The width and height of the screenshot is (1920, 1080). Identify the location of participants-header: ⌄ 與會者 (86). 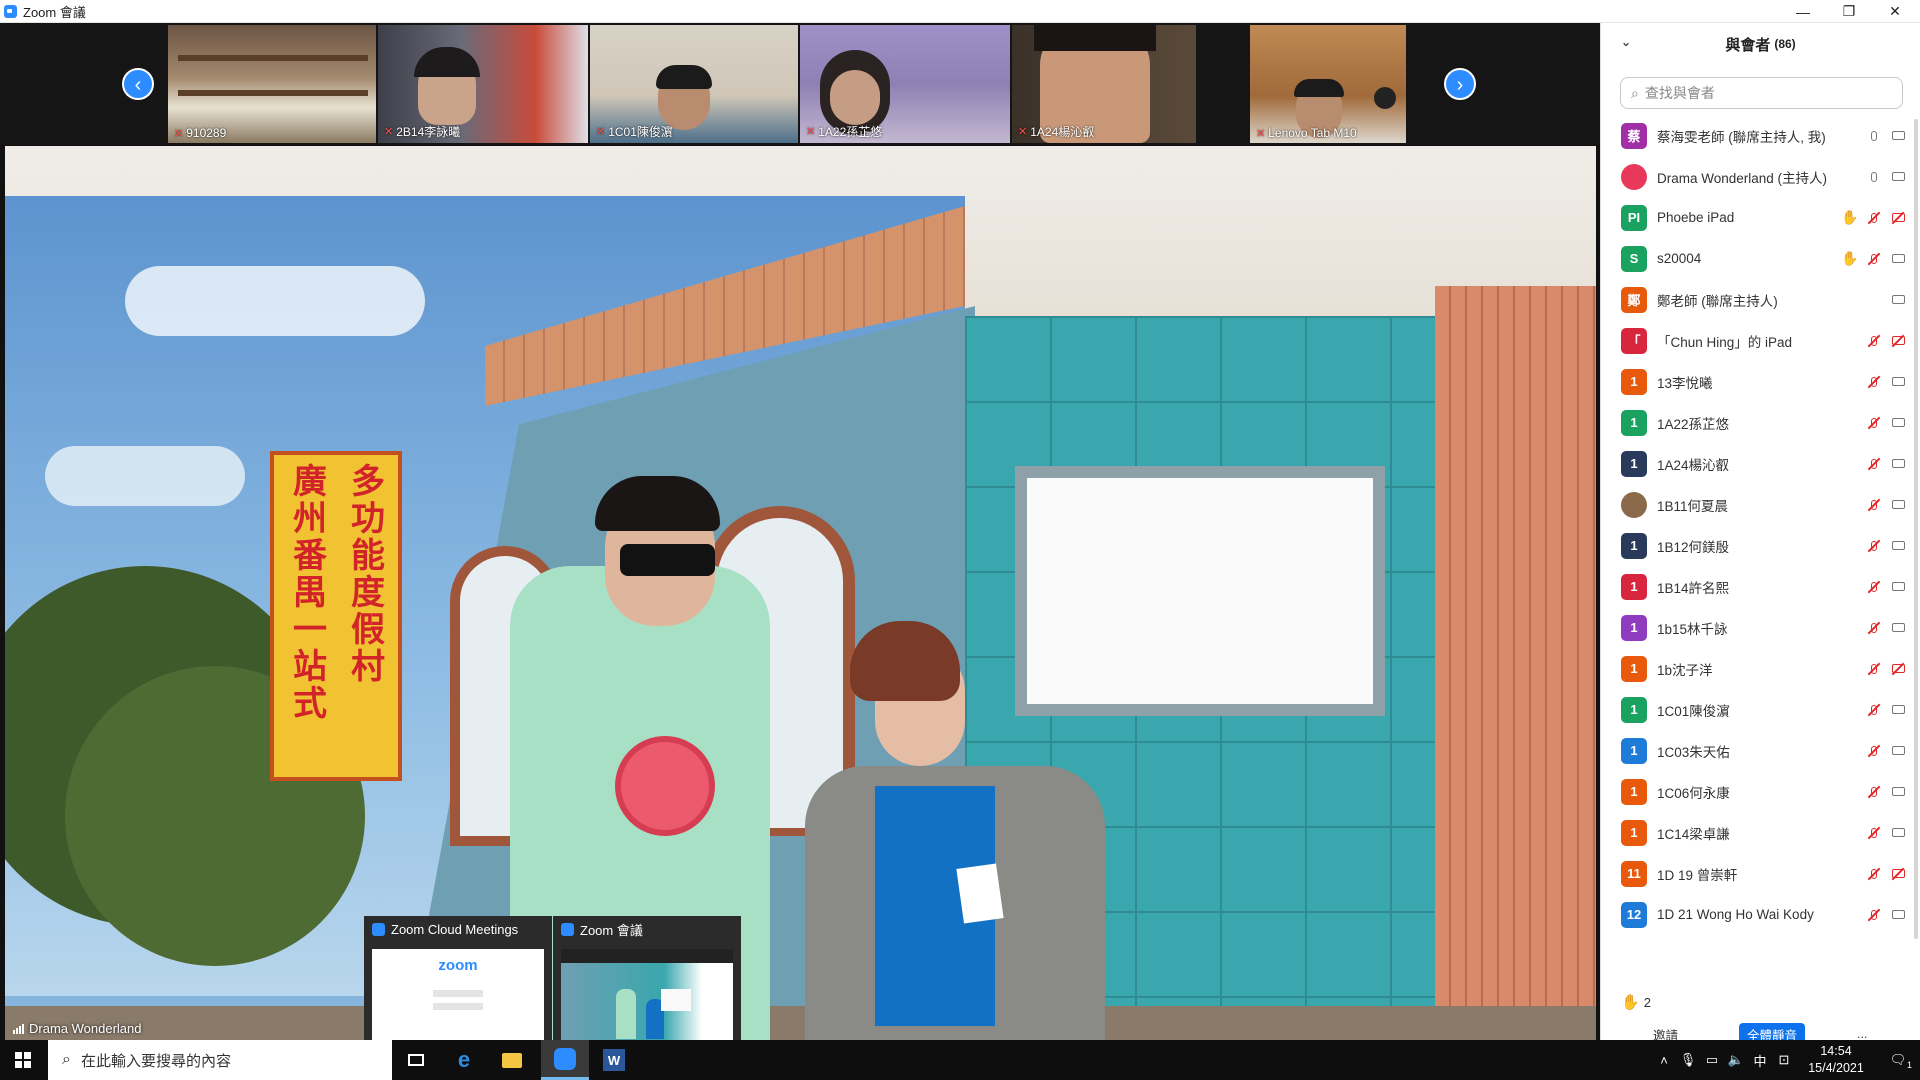
(1760, 44).